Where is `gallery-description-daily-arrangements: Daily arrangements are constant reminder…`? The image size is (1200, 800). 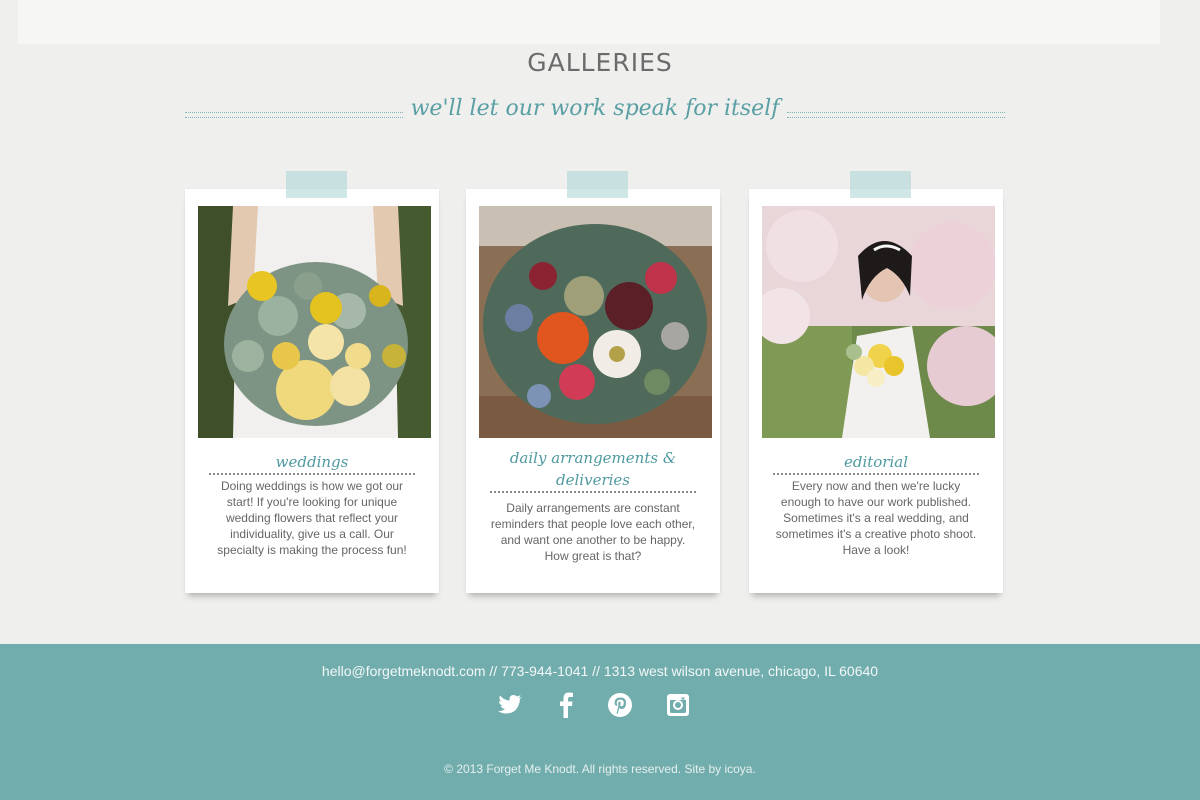
gallery-description-daily-arrangements: Daily arrangements are constant reminder… is located at coordinates (593, 532).